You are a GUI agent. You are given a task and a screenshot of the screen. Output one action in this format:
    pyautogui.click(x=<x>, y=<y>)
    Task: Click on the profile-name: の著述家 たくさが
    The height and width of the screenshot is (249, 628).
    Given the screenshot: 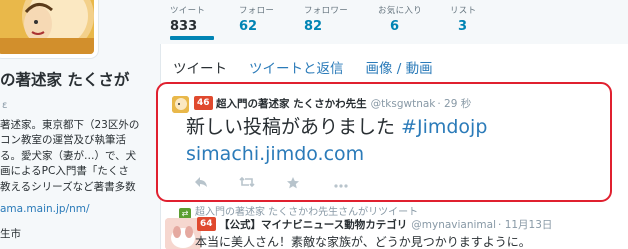 What is the action you would take?
    pyautogui.click(x=82, y=79)
    